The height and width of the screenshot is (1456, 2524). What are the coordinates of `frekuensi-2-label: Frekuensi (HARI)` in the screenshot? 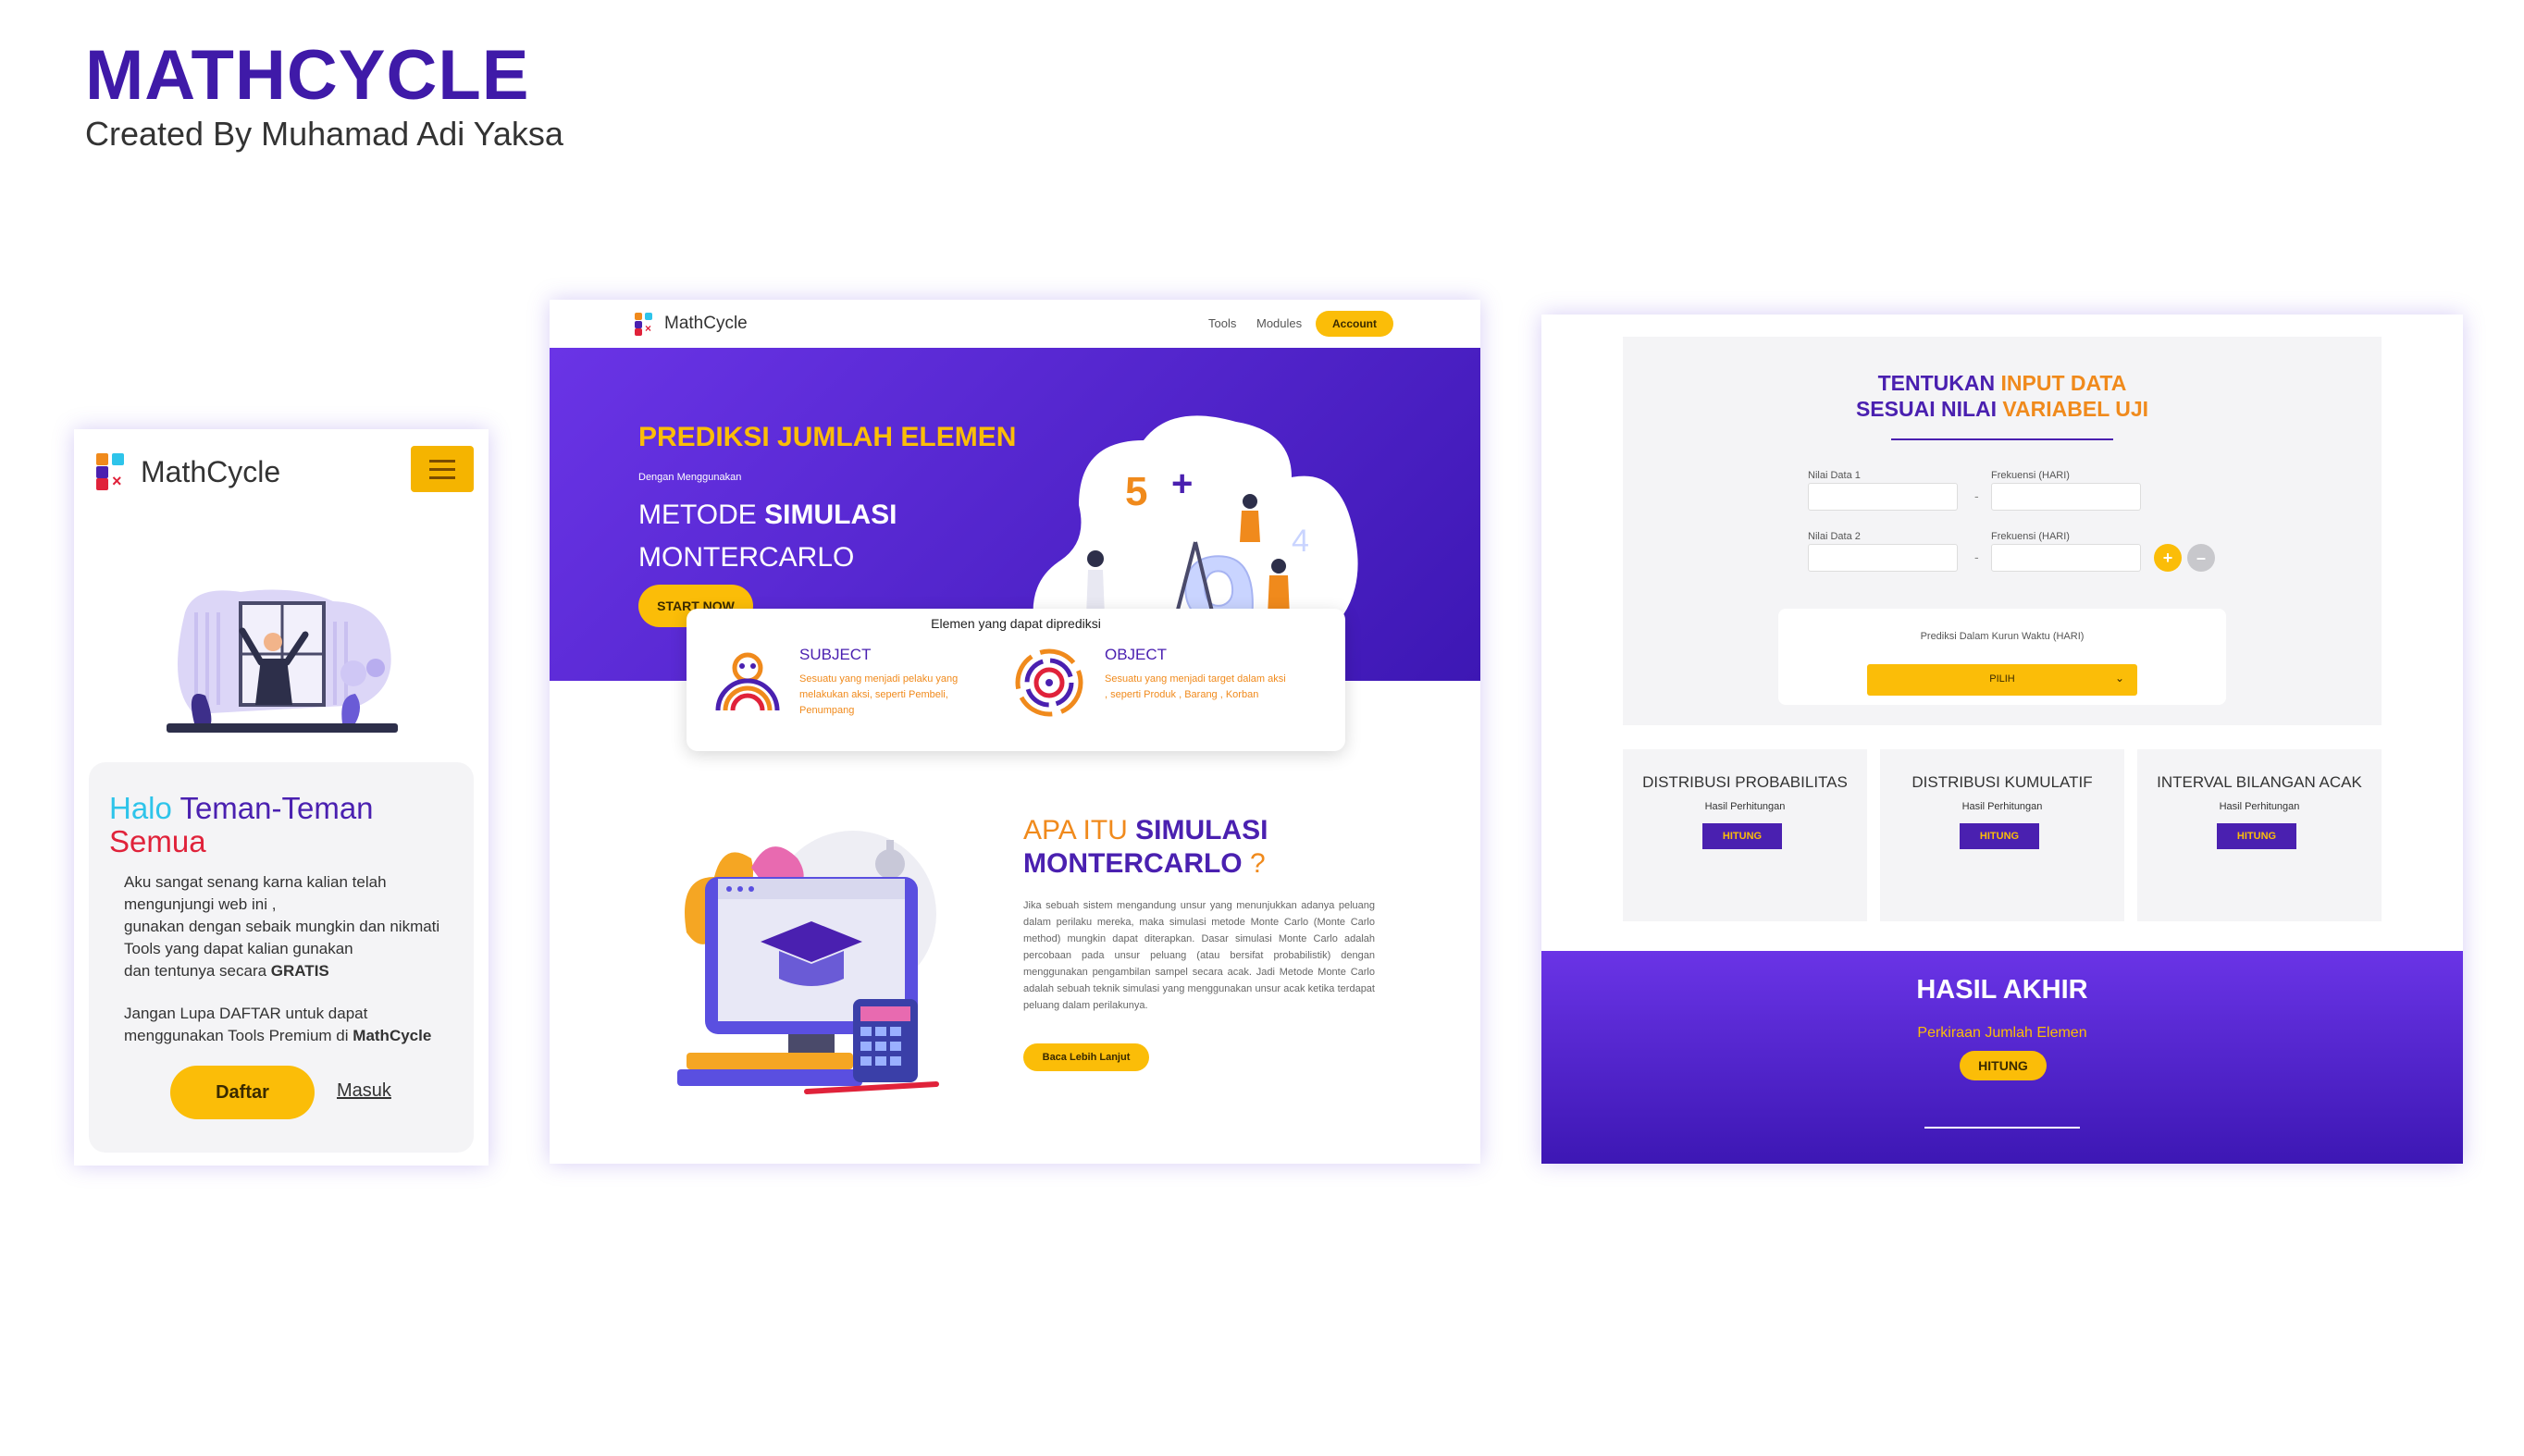 It's located at (2030, 536).